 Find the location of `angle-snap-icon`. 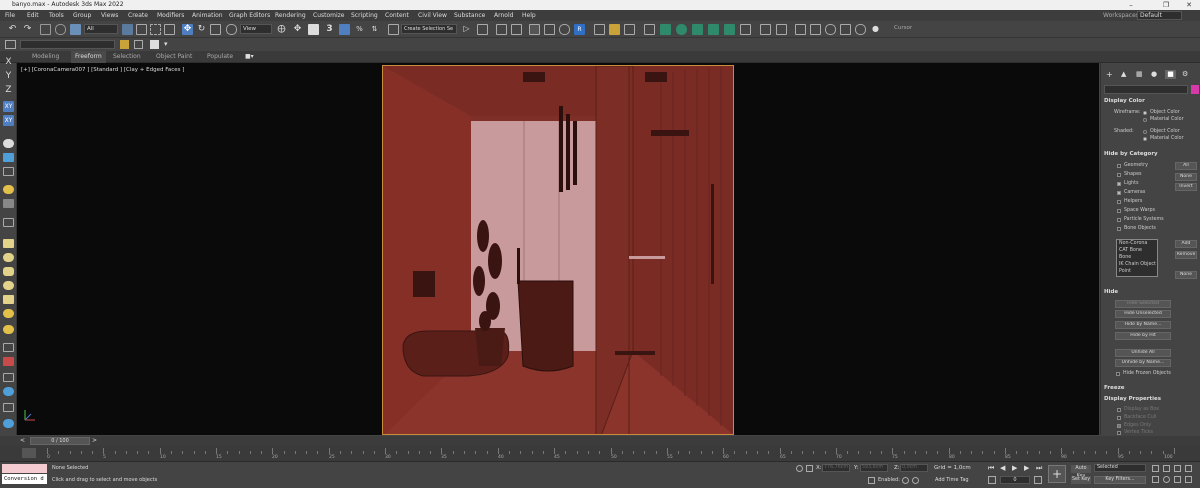

angle-snap-icon is located at coordinates (344, 29).